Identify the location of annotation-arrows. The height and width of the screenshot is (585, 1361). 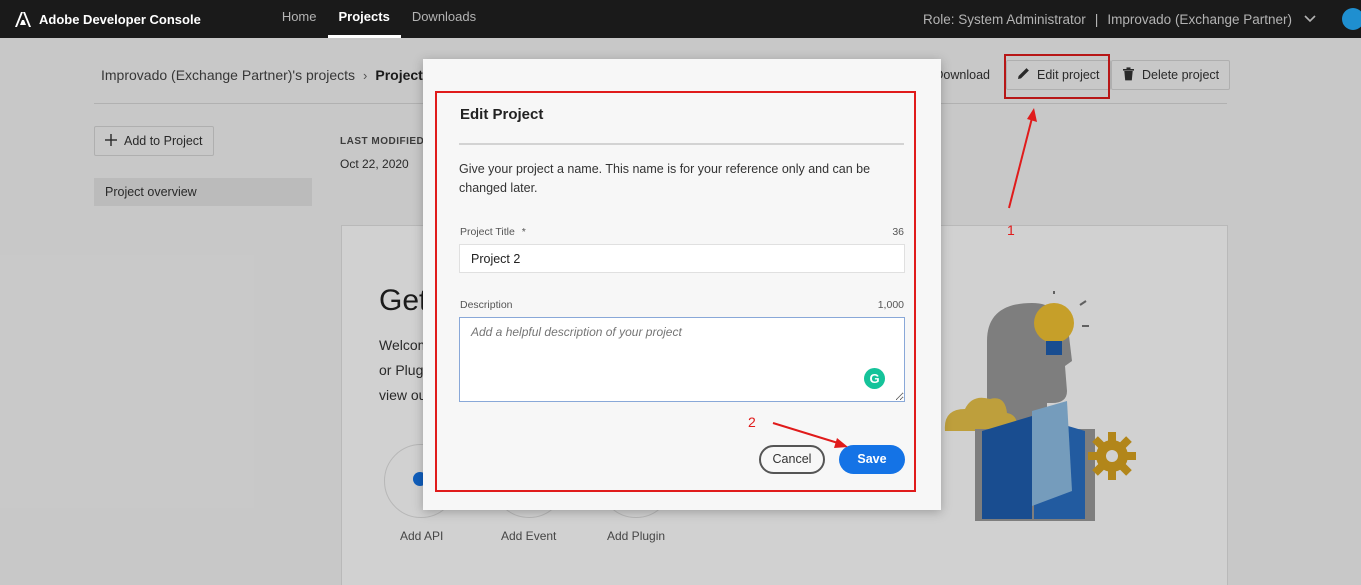
(904, 278).